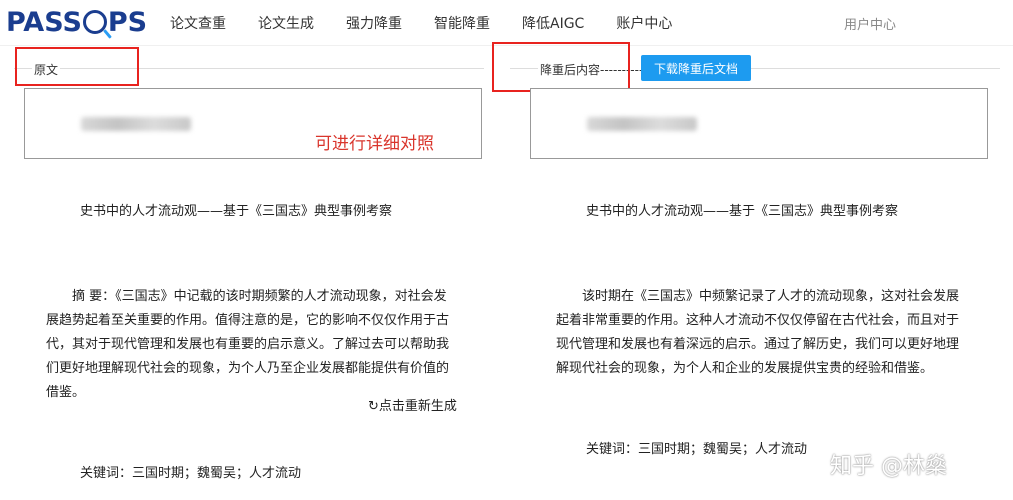  I want to click on nav-item-account: 账户中心, so click(644, 23).